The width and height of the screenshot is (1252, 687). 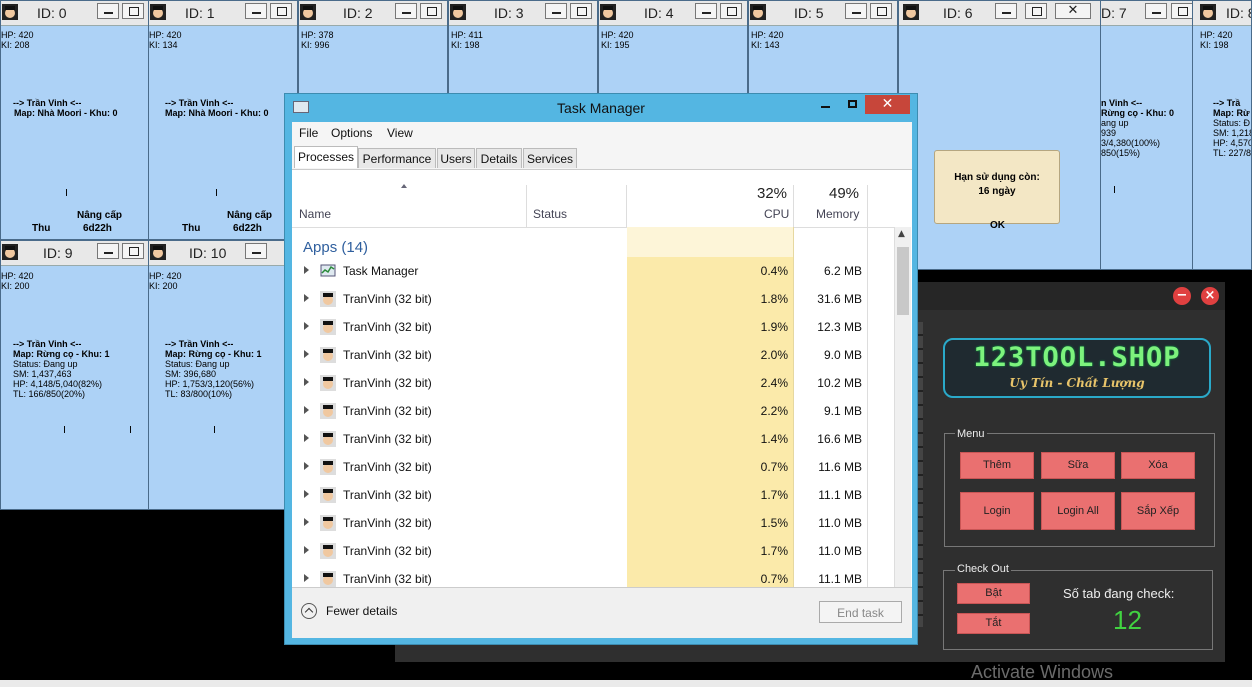 What do you see at coordinates (837, 214) in the screenshot?
I see `column-memory: Memory` at bounding box center [837, 214].